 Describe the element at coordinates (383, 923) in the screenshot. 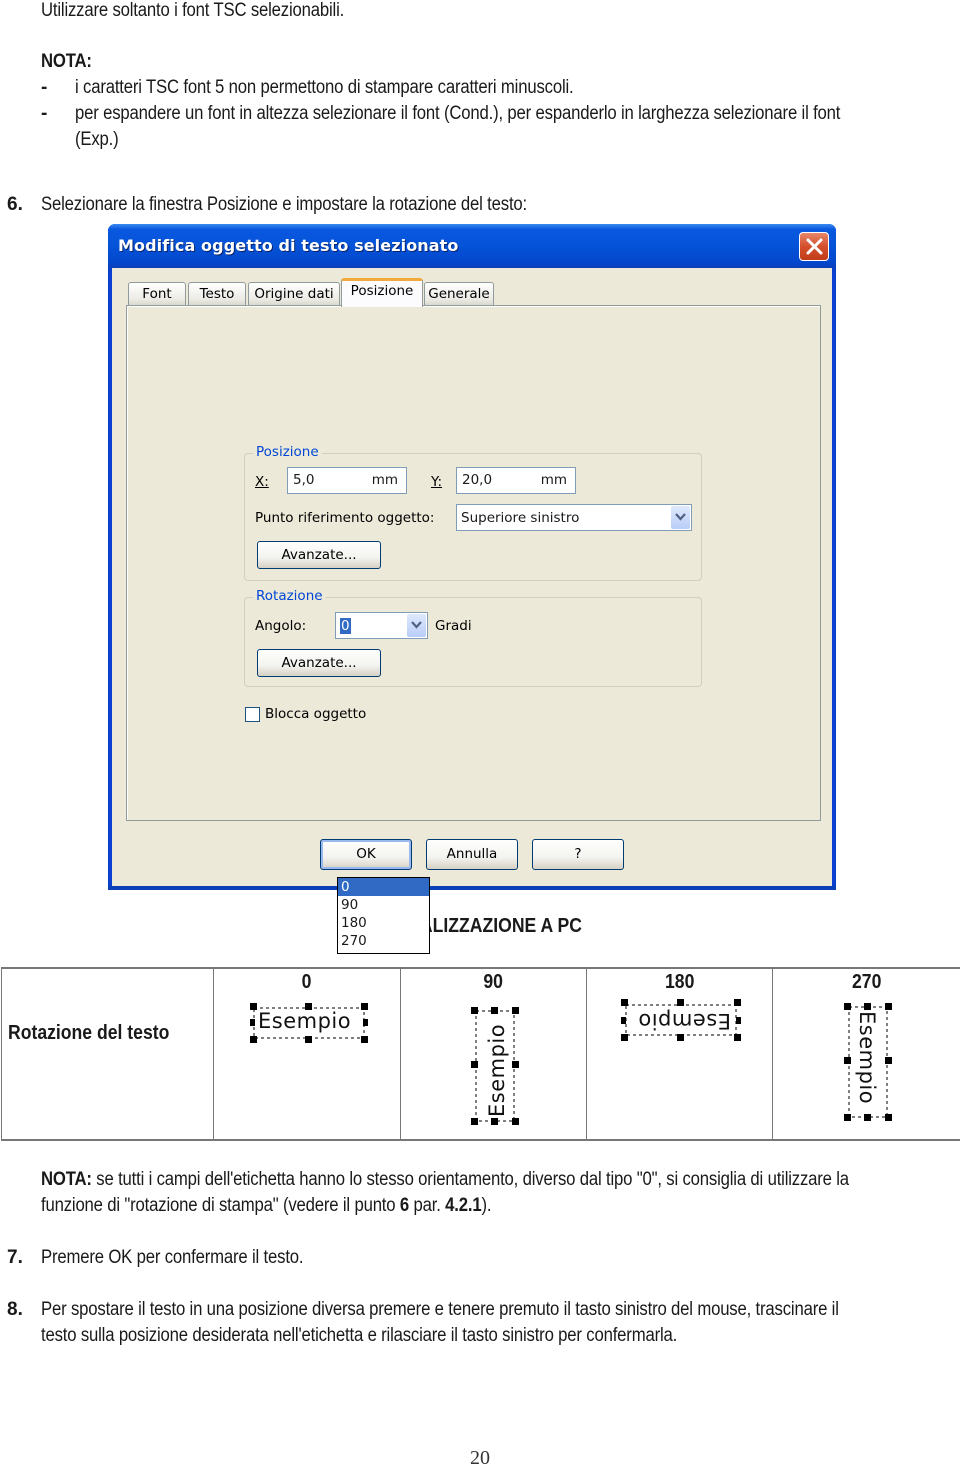

I see `angle-option: 180` at that location.